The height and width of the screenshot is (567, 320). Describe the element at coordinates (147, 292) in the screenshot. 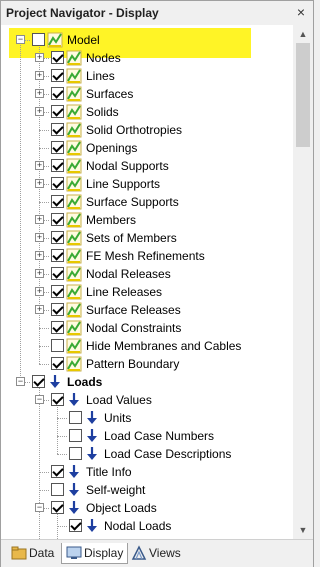

I see `tree-item-line-releases: + Line Releases` at that location.